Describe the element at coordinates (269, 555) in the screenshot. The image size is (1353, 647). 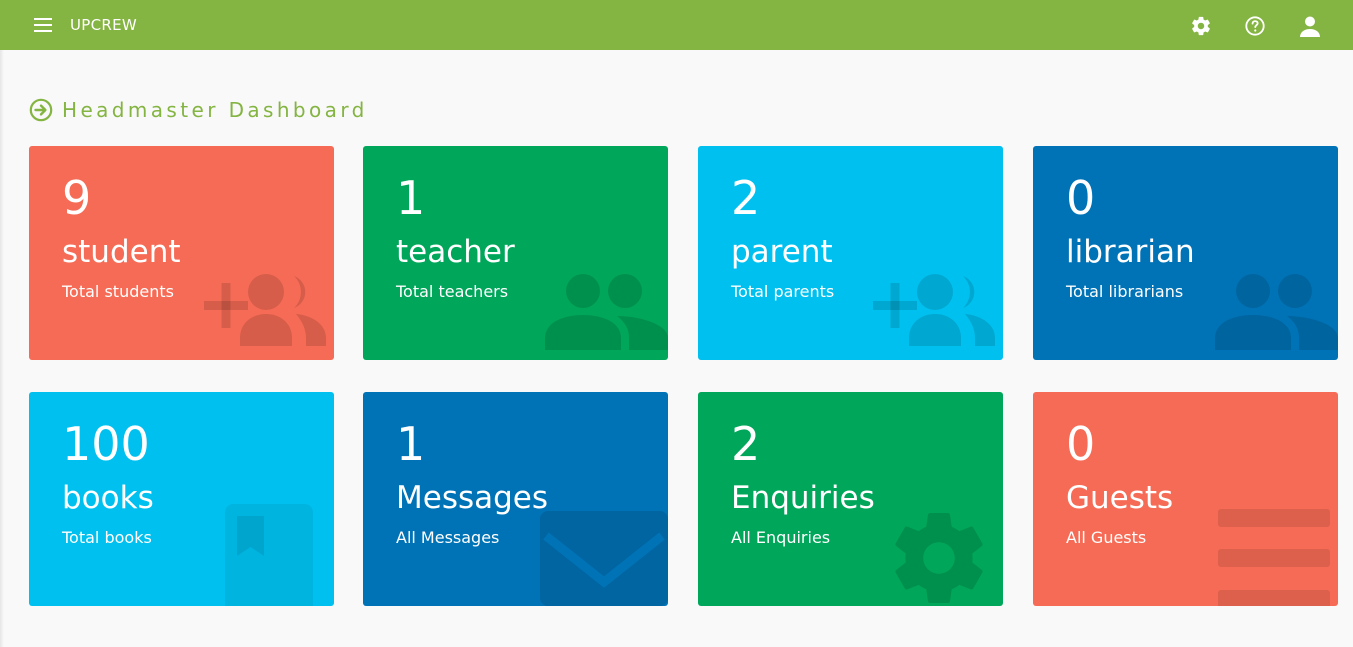
I see `book-icon` at that location.